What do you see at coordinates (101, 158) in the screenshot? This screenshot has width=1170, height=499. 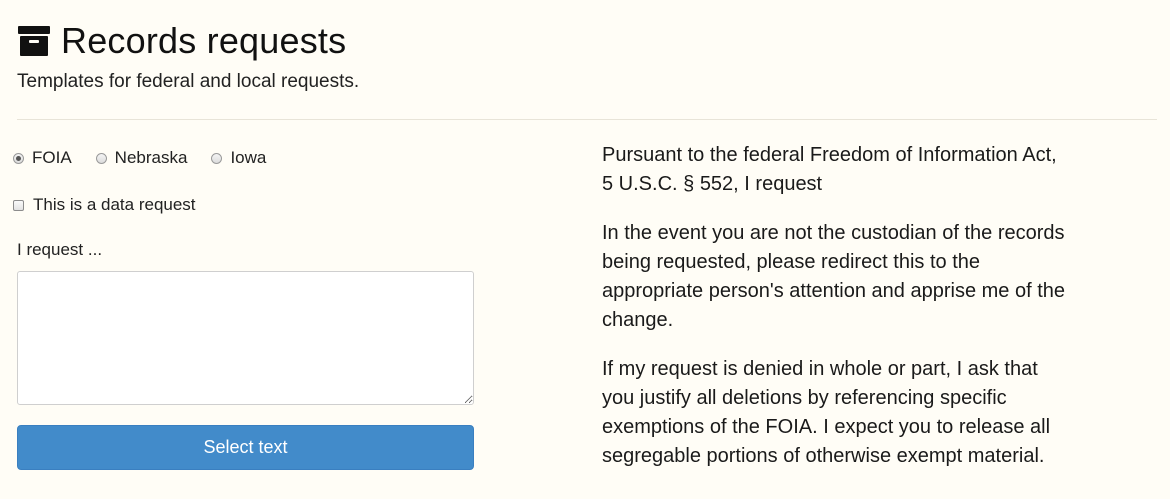 I see `radio-button-nebraska` at bounding box center [101, 158].